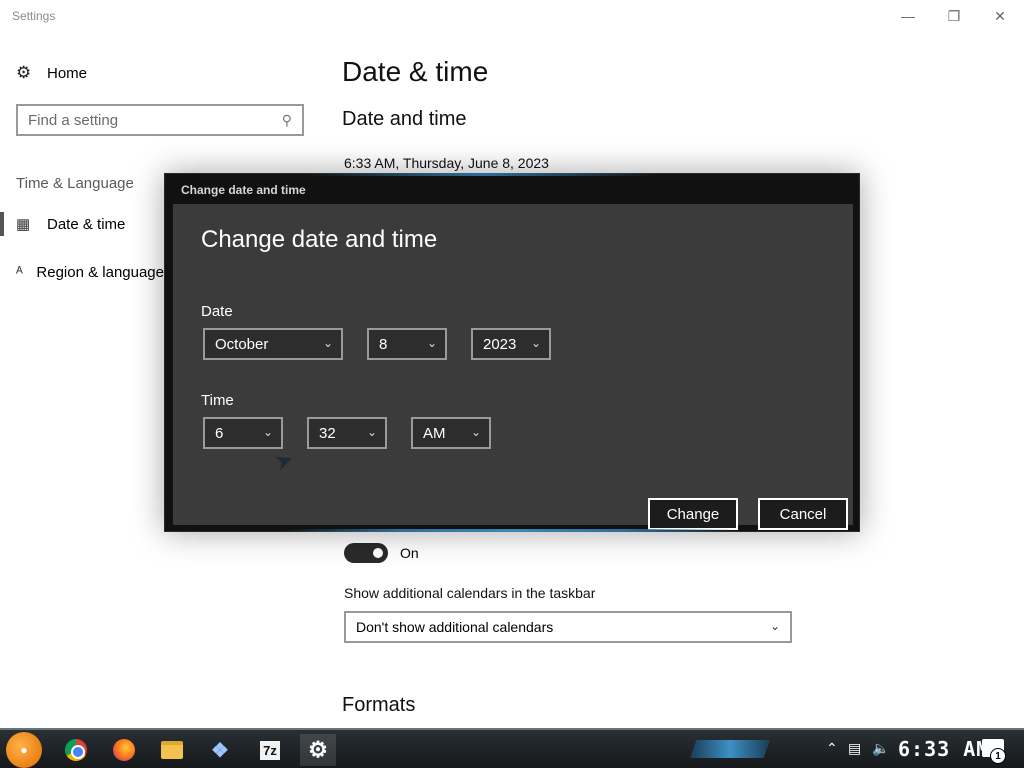  Describe the element at coordinates (512, 16) in the screenshot. I see `title-bar: Settings — ❐ ✕` at that location.